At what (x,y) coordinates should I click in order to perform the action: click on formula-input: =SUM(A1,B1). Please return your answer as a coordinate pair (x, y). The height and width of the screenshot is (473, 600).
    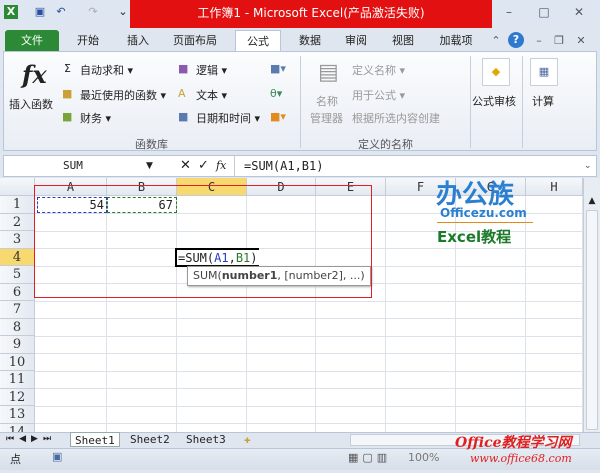
    Looking at the image, I should click on (283, 166).